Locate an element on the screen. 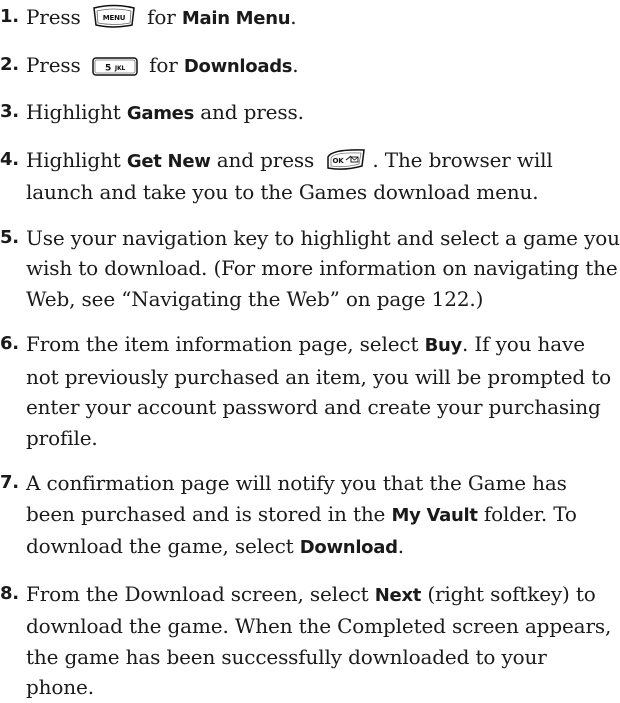 Image resolution: width=620 pixels, height=703 pixels. key-letters: JKL is located at coordinates (120, 68).